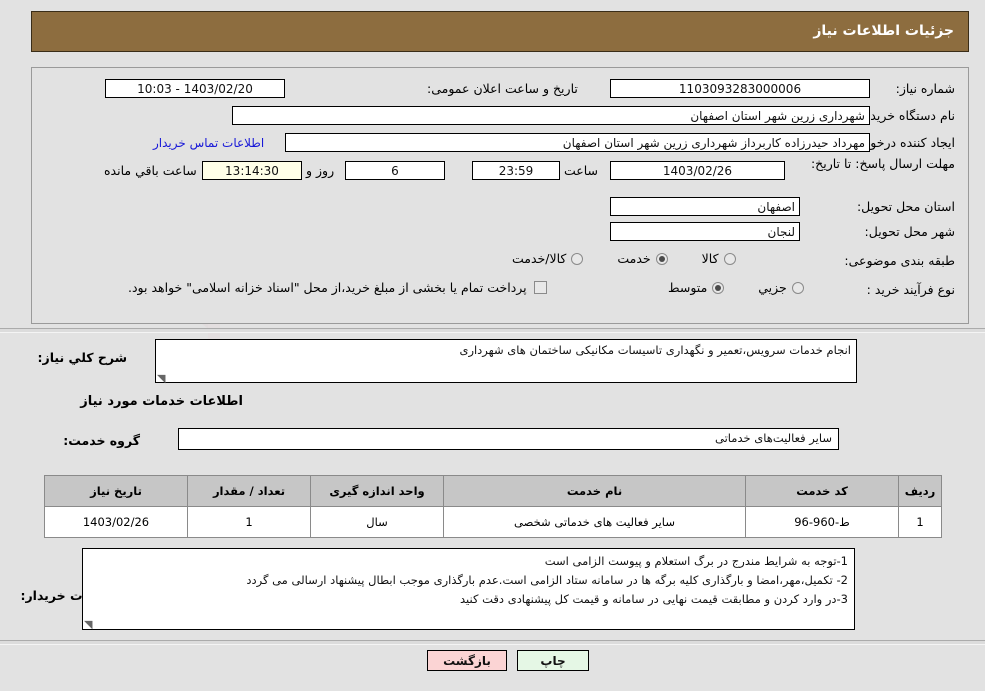 This screenshot has height=691, width=985. What do you see at coordinates (581, 170) in the screenshot?
I see `hour-label: ساعت` at bounding box center [581, 170].